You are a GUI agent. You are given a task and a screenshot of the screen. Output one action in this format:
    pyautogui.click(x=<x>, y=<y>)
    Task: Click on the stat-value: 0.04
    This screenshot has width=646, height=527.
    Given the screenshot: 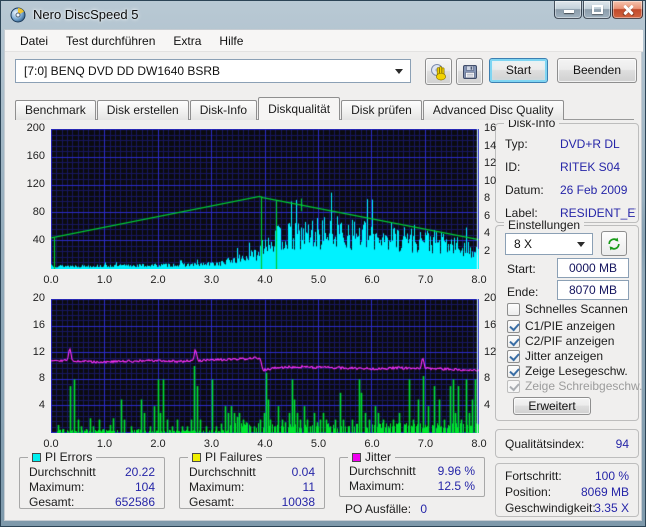 What is the action you would take?
    pyautogui.click(x=303, y=472)
    